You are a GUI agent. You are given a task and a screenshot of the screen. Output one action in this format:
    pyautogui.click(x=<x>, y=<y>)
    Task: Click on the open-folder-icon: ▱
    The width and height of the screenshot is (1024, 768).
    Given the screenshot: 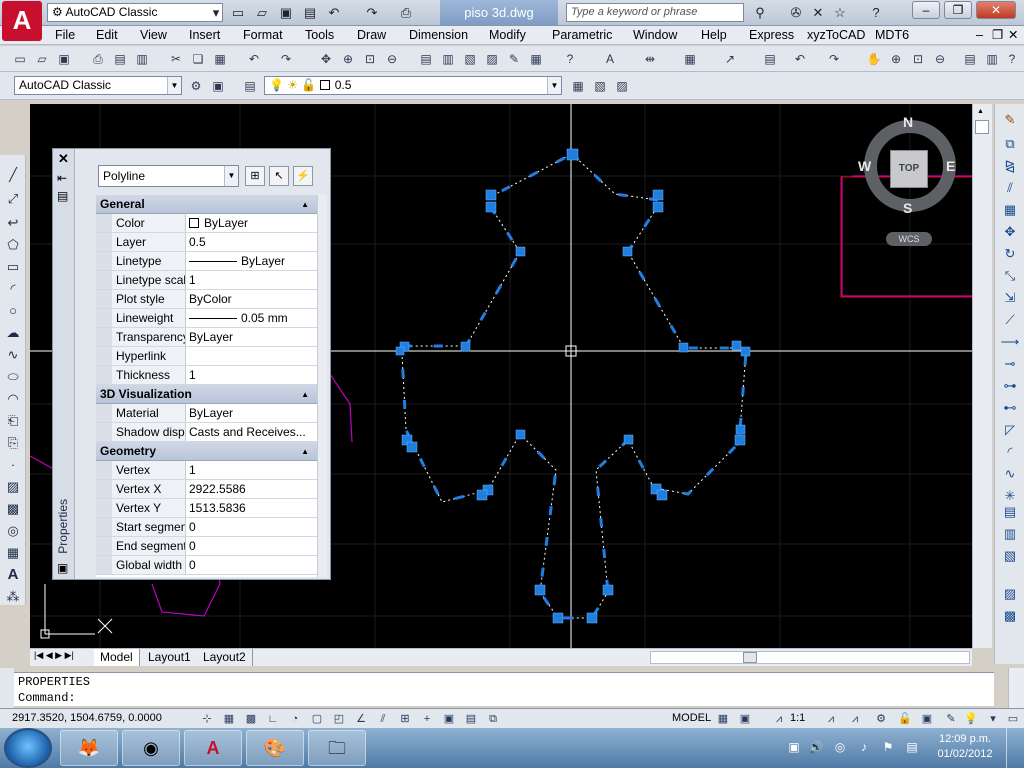 What is the action you would take?
    pyautogui.click(x=262, y=12)
    